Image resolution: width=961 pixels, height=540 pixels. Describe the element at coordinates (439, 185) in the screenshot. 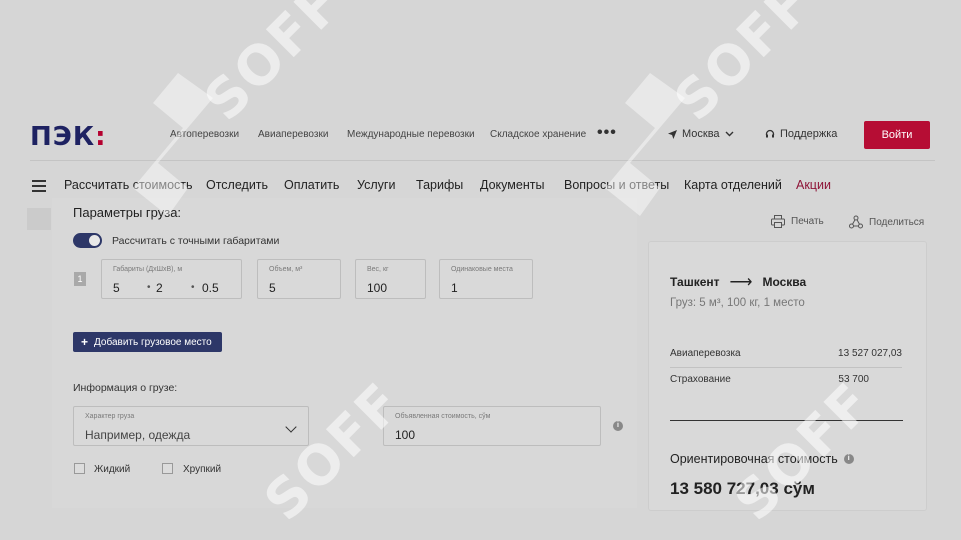

I see `nav-tariffs: Тарифы` at that location.